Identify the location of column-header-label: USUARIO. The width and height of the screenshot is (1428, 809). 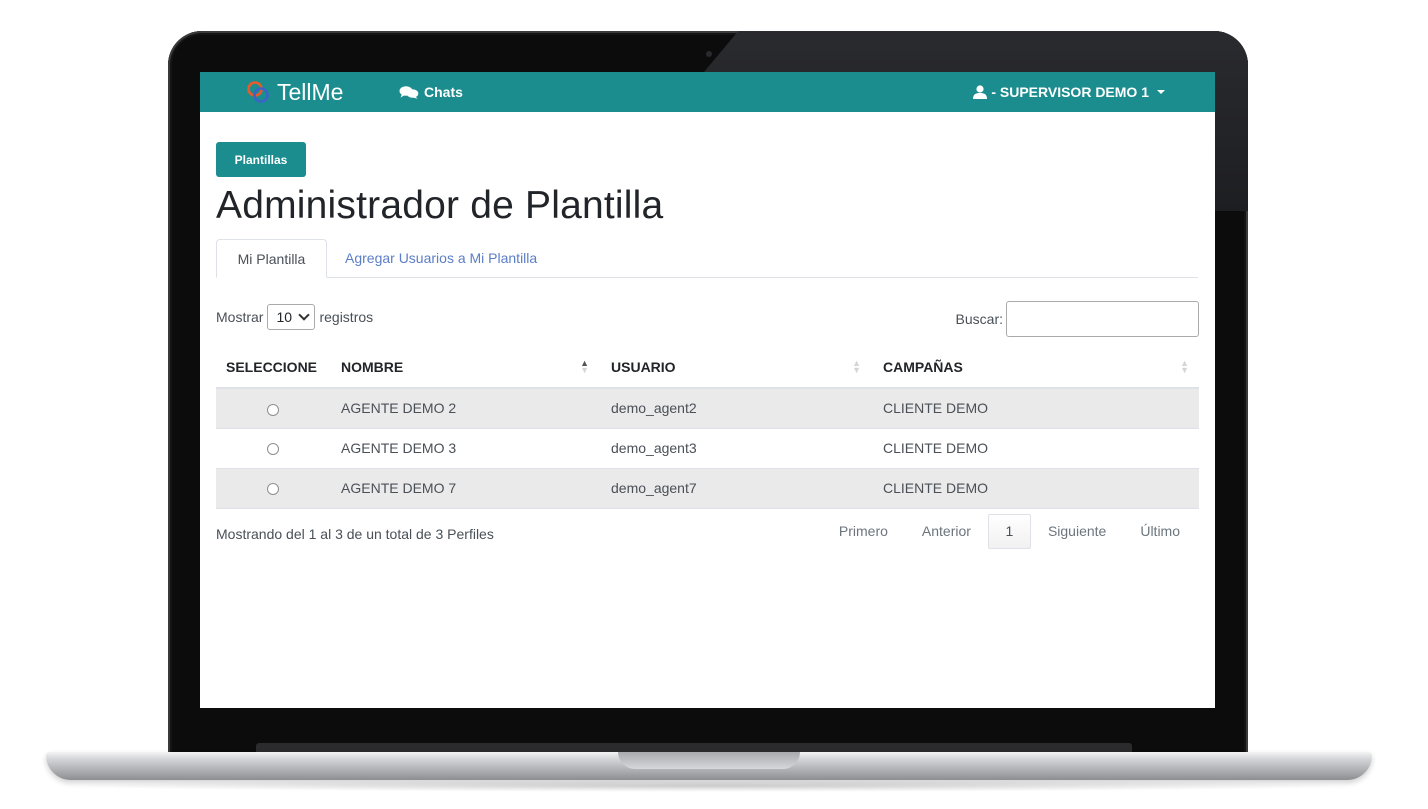
(643, 367).